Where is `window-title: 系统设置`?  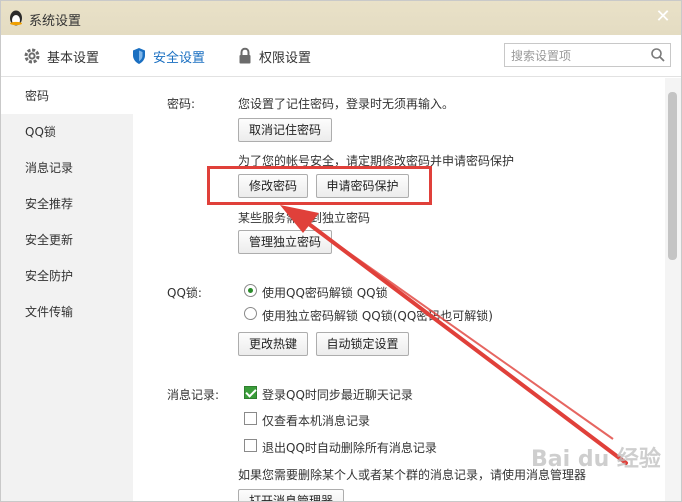 window-title: 系统设置 is located at coordinates (55, 21).